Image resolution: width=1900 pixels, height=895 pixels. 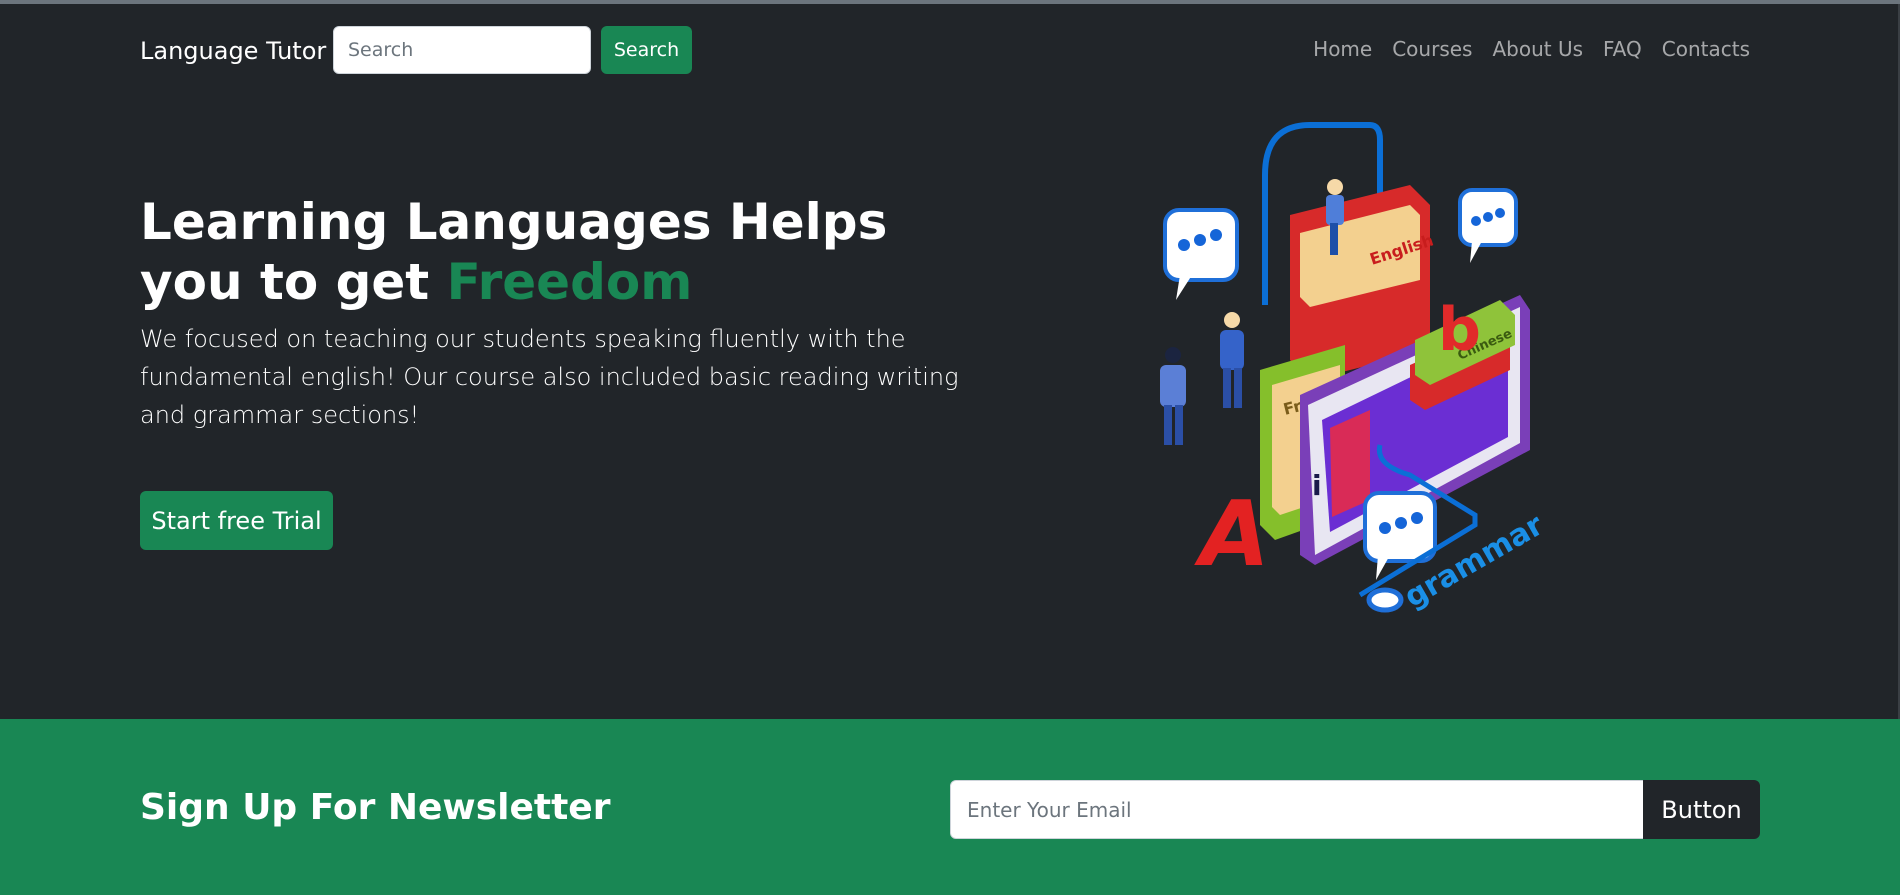 I want to click on reader-body-shape, so click(x=1335, y=210).